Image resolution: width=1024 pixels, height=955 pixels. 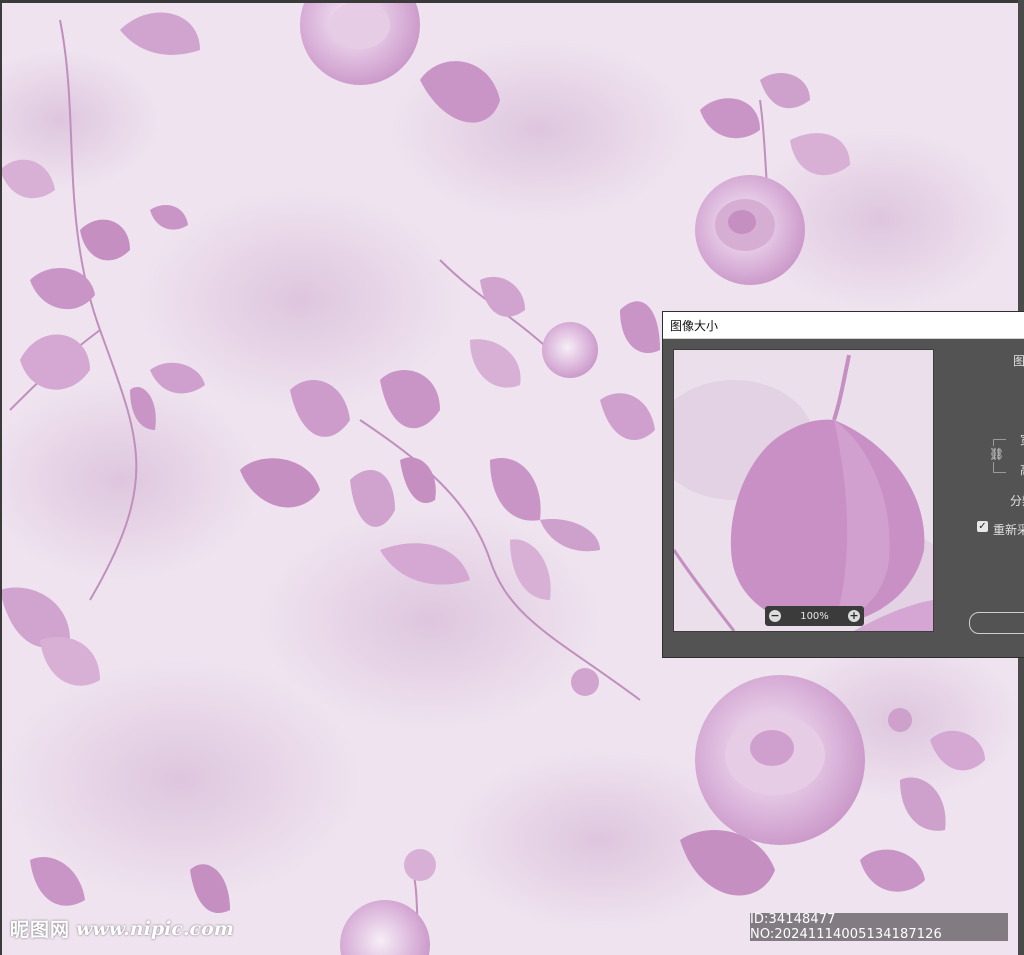 I want to click on canvas-top-edge, so click(x=512, y=1).